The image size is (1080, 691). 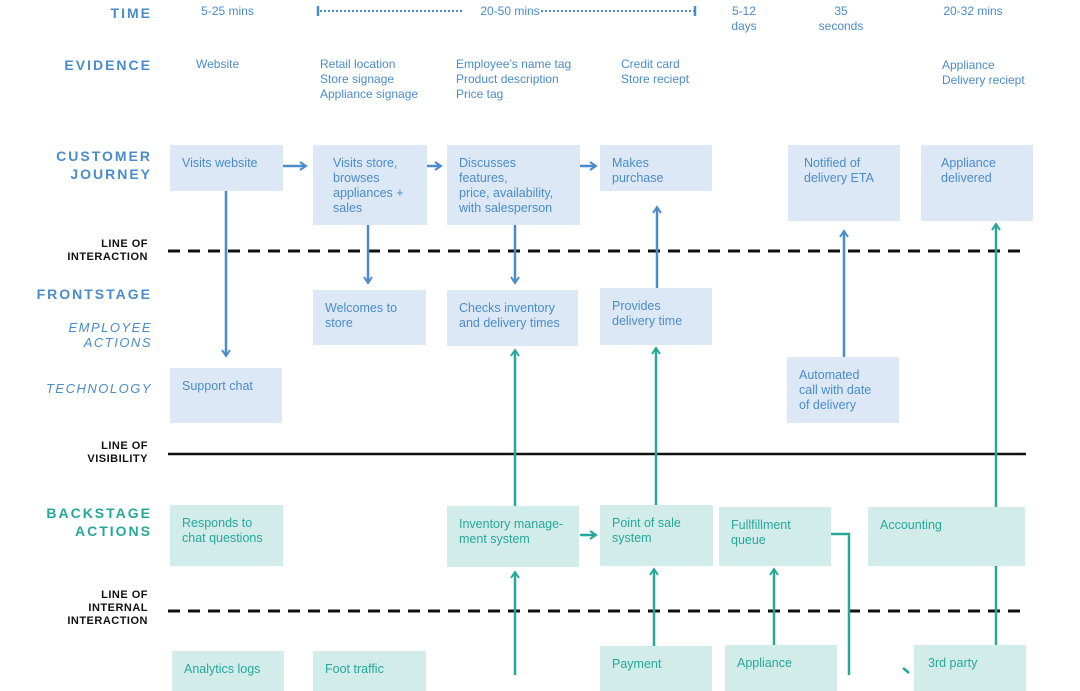 I want to click on time-step-1: 5-25 mins, so click(x=227, y=11).